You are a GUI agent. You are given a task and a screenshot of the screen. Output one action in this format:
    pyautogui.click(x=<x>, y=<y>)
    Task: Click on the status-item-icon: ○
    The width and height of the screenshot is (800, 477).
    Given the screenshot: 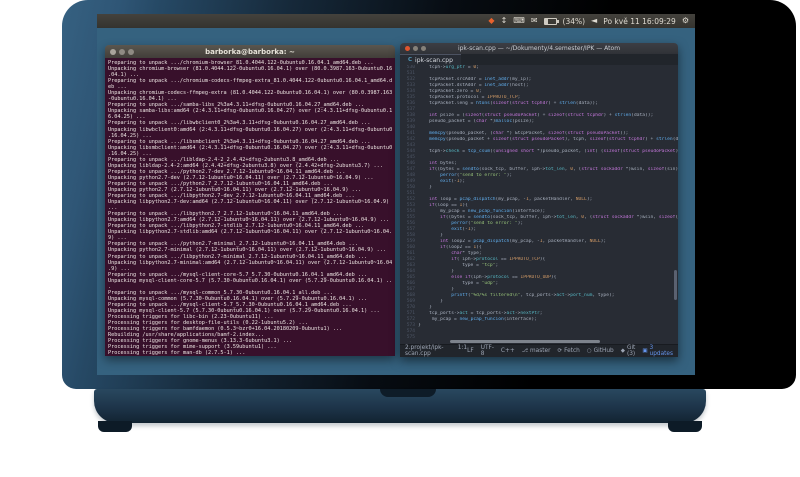 What is the action you would take?
    pyautogui.click(x=589, y=351)
    